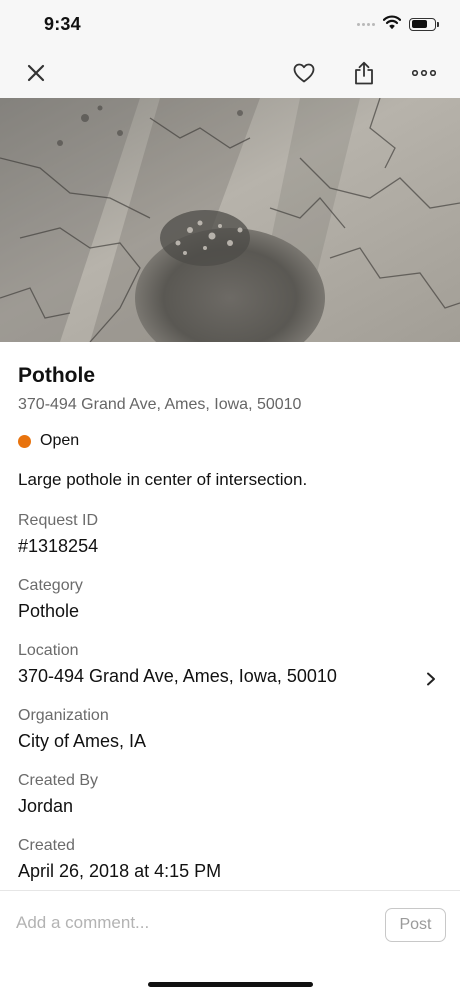 The height and width of the screenshot is (996, 460). Describe the element at coordinates (230, 984) in the screenshot. I see `home-indicator` at that location.